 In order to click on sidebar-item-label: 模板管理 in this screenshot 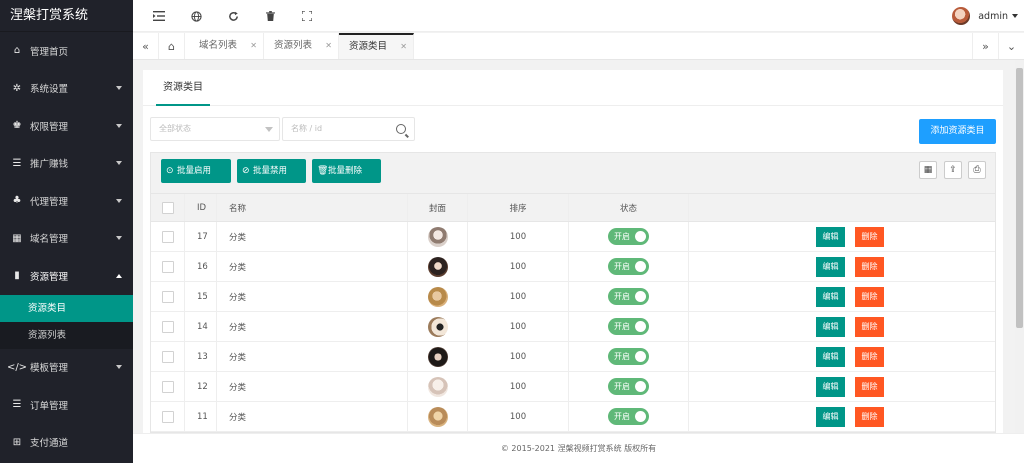, I will do `click(49, 369)`.